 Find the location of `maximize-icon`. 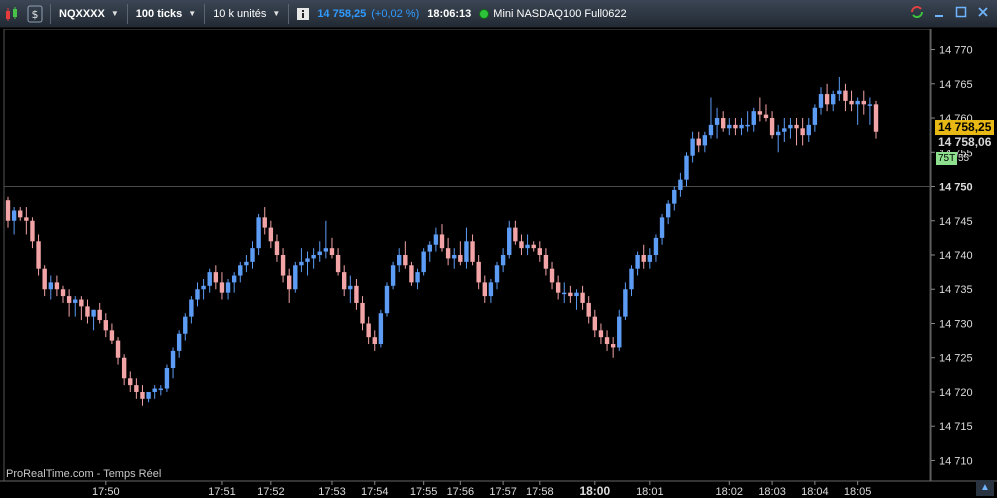

maximize-icon is located at coordinates (961, 12).